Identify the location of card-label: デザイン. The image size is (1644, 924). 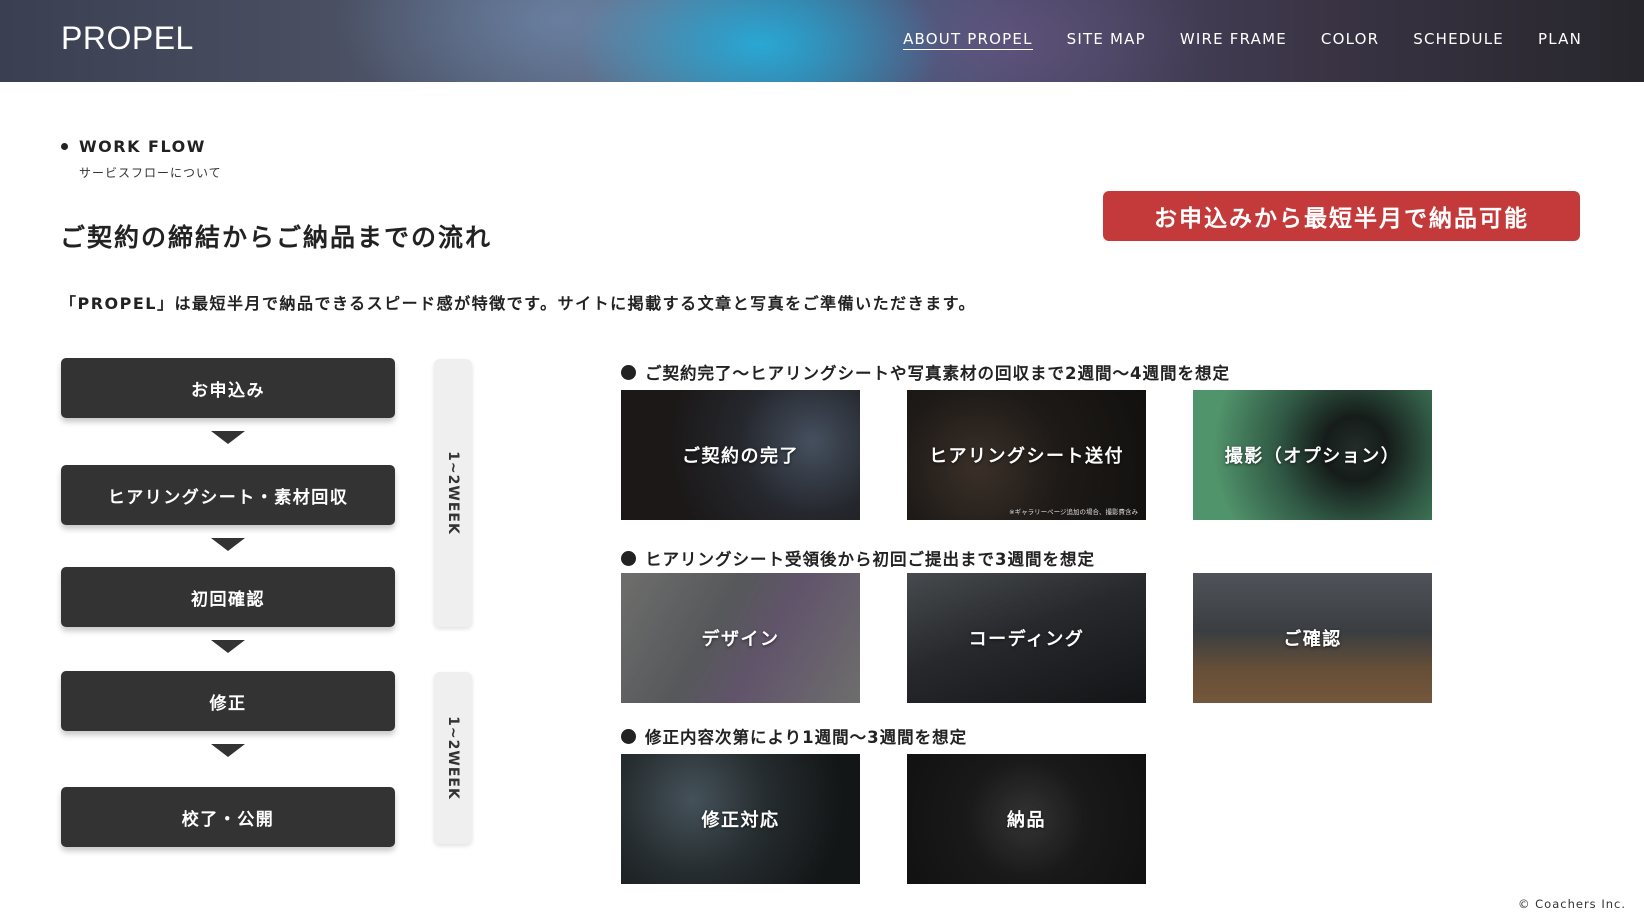
(740, 639).